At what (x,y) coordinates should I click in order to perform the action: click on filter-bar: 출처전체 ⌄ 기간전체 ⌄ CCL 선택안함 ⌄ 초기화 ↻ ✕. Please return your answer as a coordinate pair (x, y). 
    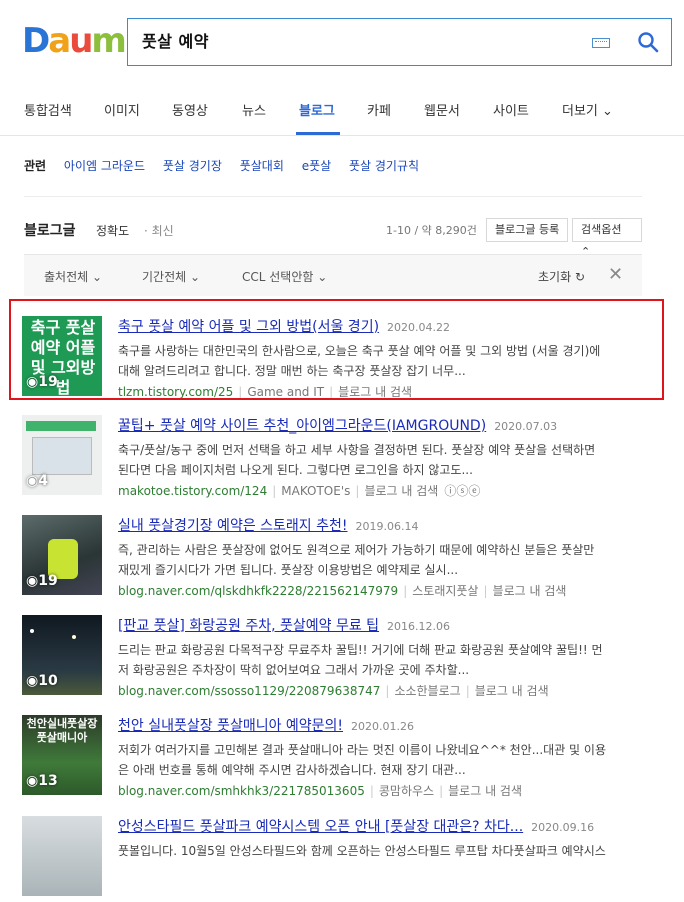
    Looking at the image, I should click on (333, 275).